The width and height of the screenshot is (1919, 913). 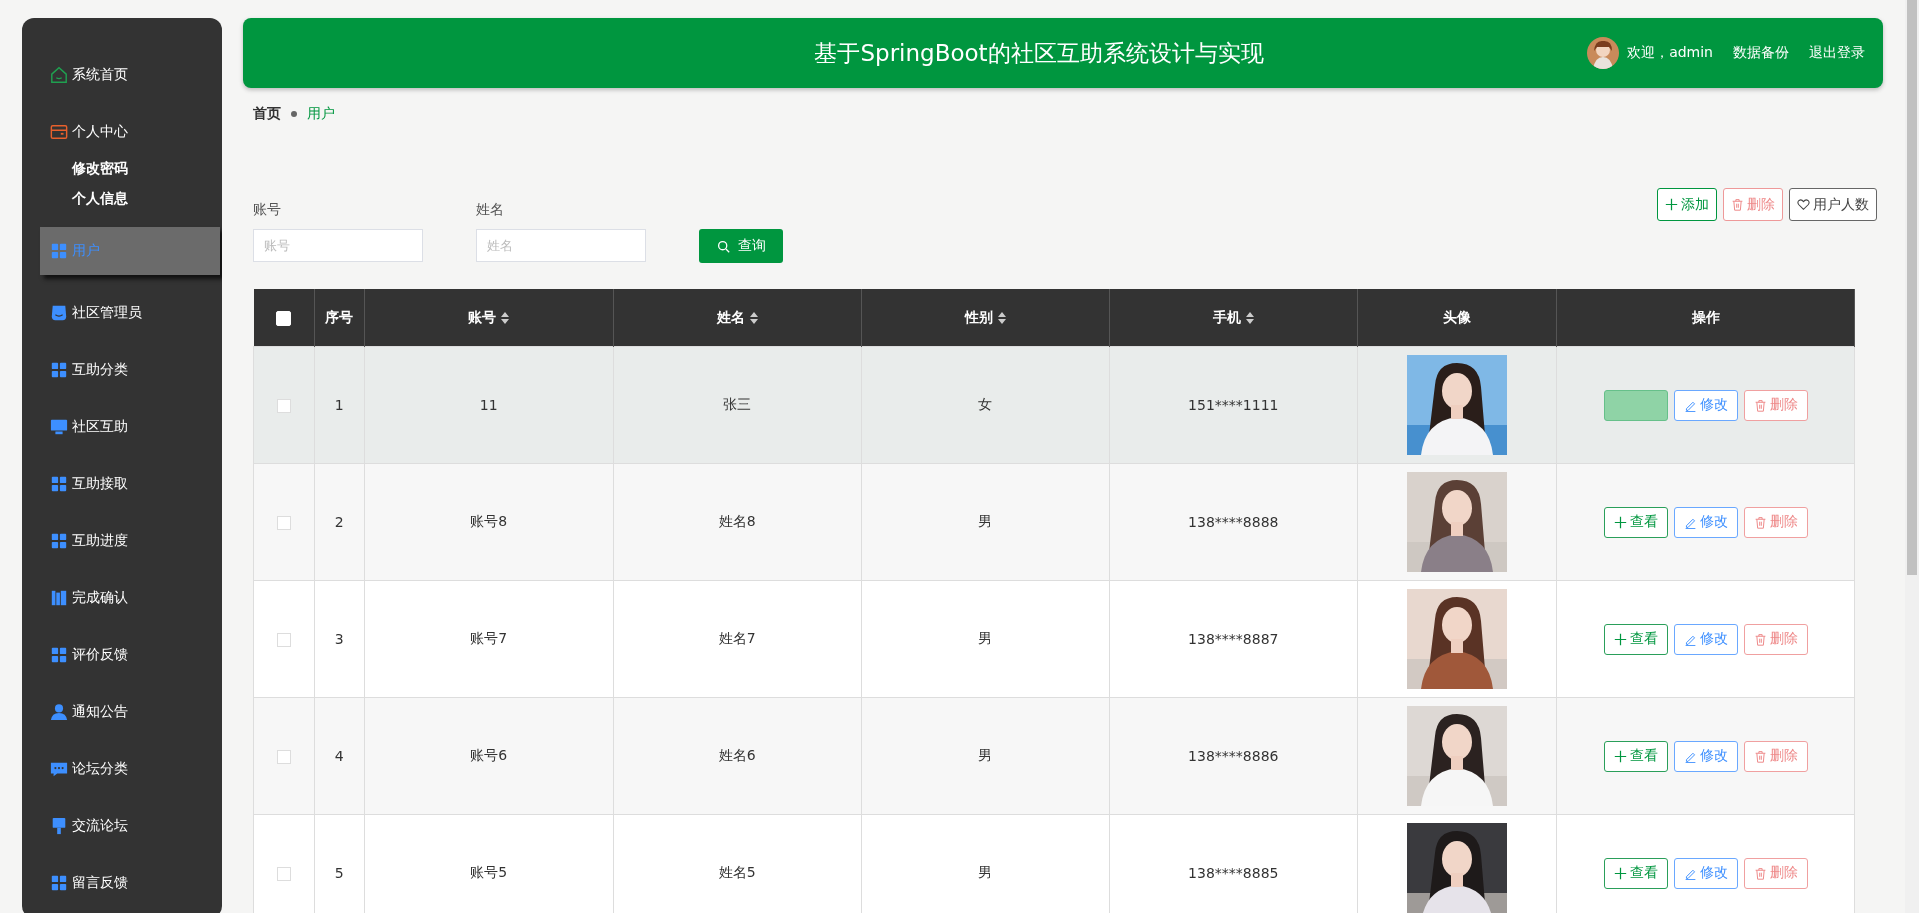 What do you see at coordinates (1803, 204) in the screenshot?
I see `heart-icon` at bounding box center [1803, 204].